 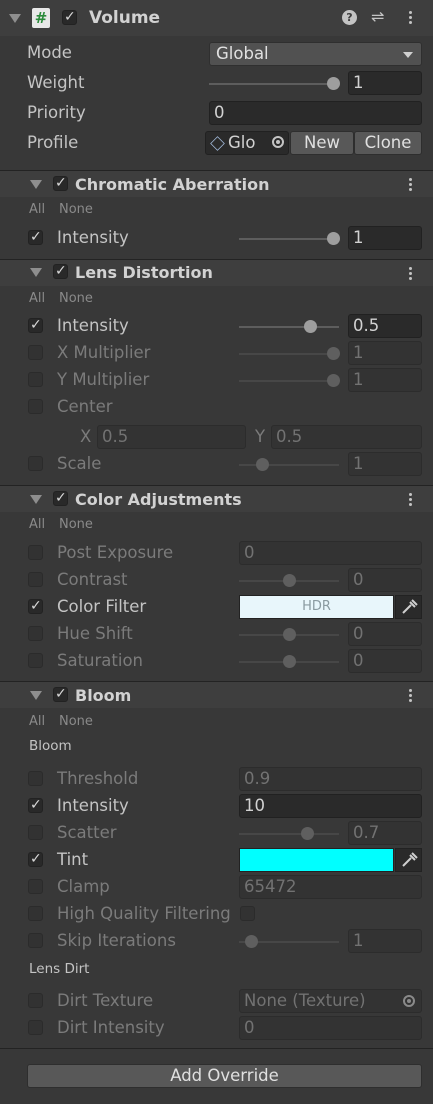 I want to click on lens-dirt-group-label: Lens Dirt, so click(x=59, y=969).